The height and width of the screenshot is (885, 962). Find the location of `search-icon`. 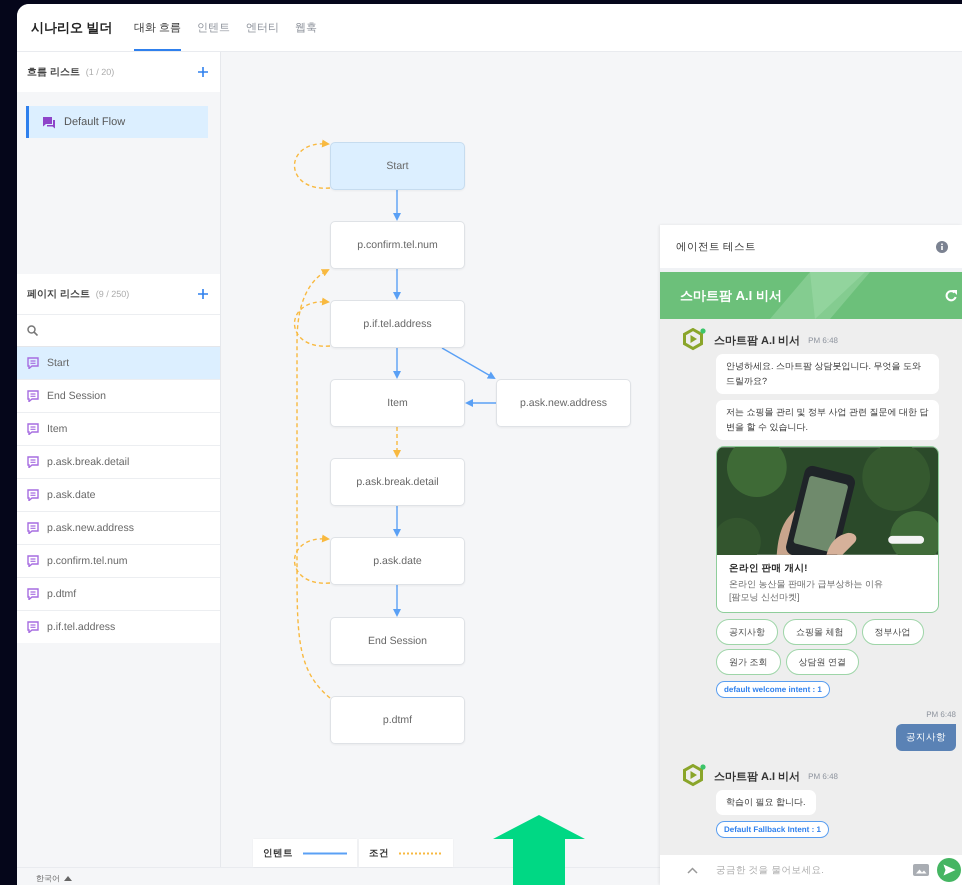

search-icon is located at coordinates (32, 330).